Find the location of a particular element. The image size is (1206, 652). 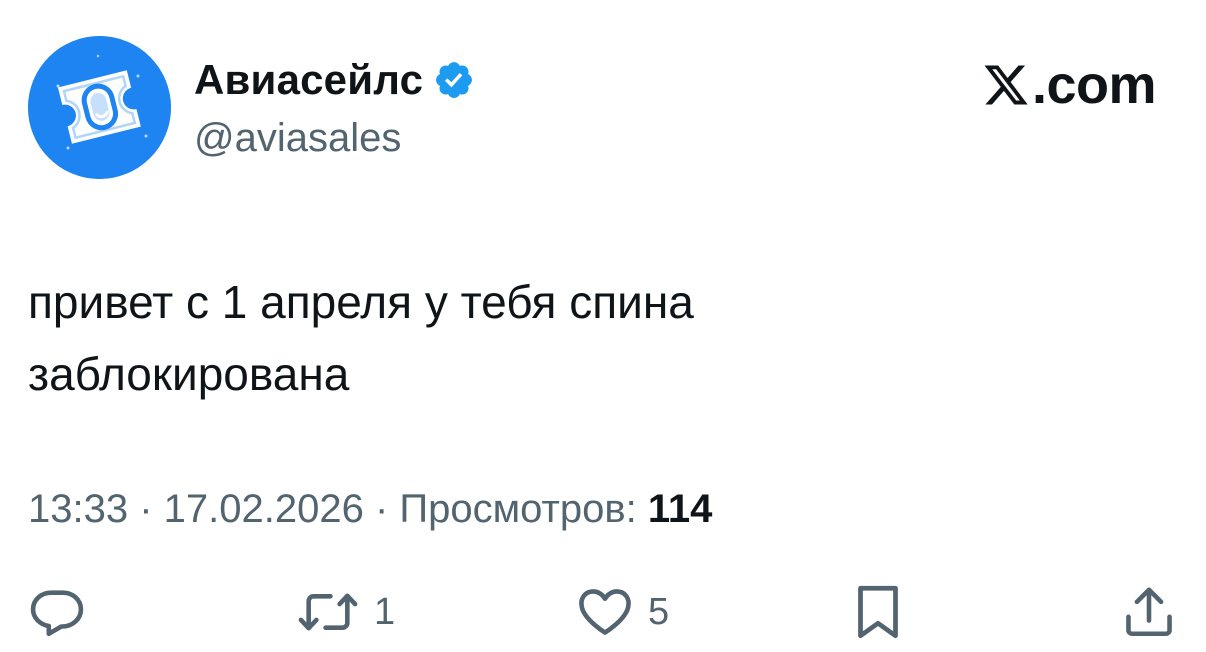

tweet-date: 17.02.2026 is located at coordinates (264, 509).